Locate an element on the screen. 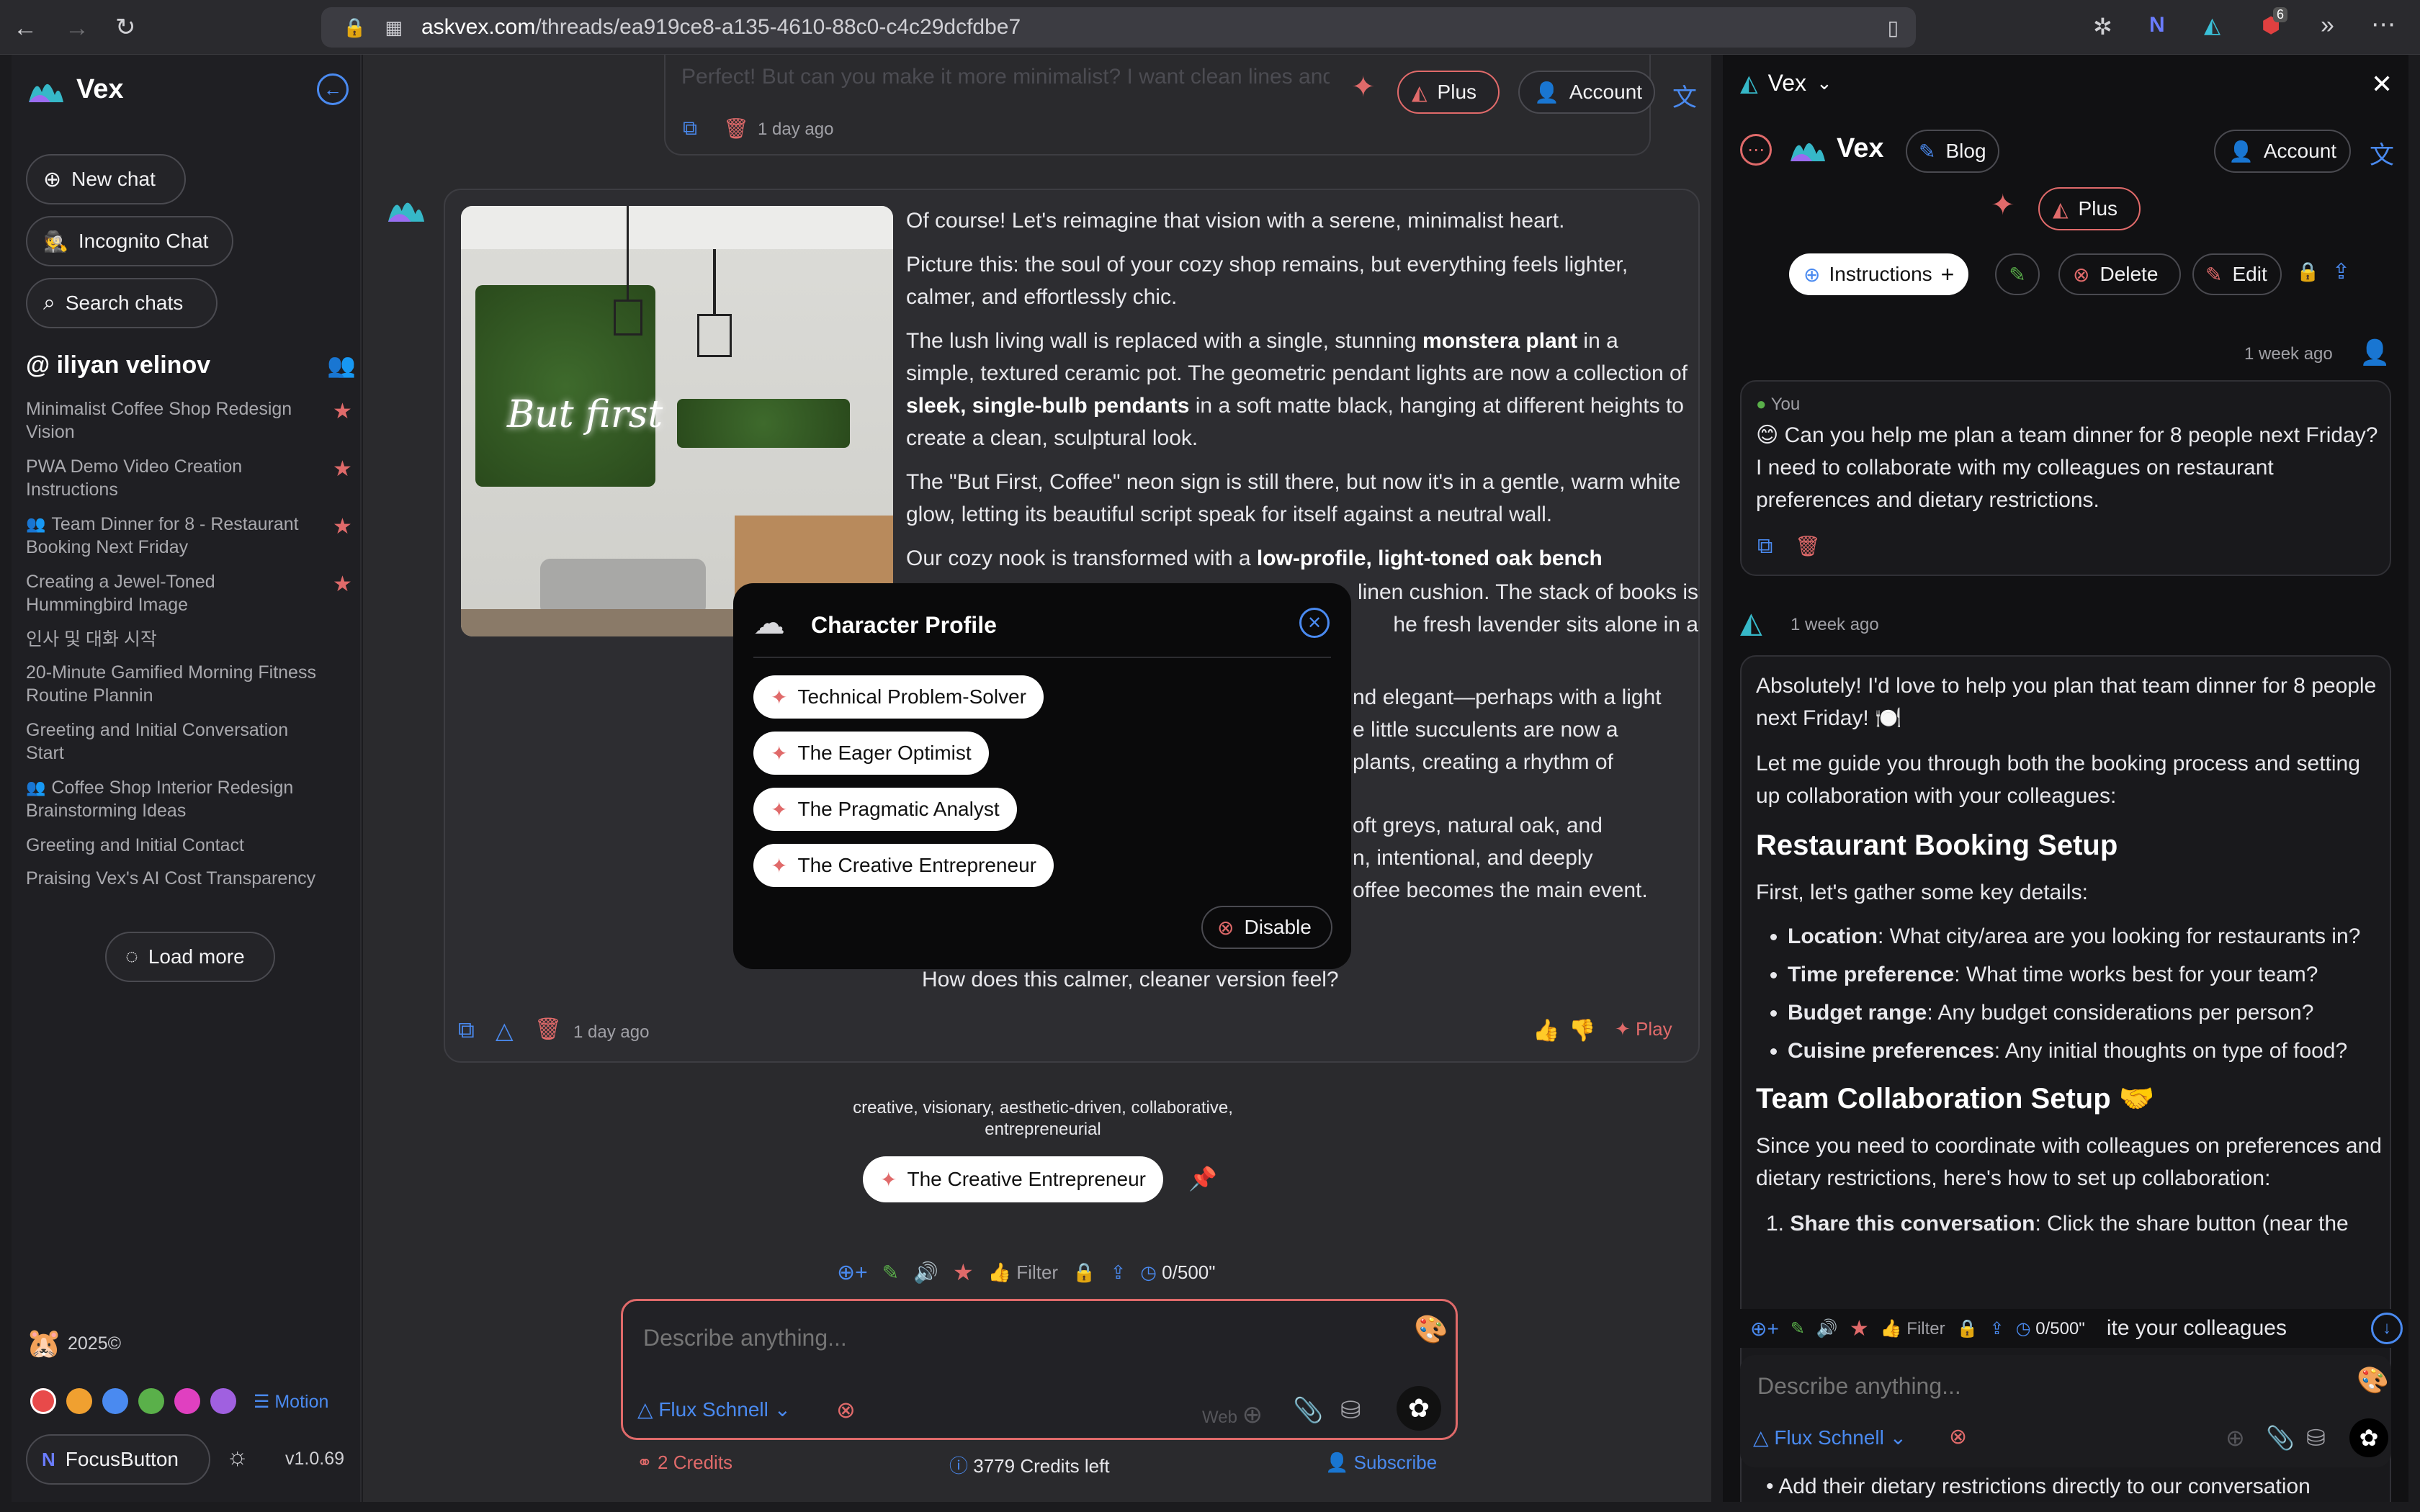 The height and width of the screenshot is (1512, 2420). role-option: ✦ Technical Problem-Solver is located at coordinates (898, 697).